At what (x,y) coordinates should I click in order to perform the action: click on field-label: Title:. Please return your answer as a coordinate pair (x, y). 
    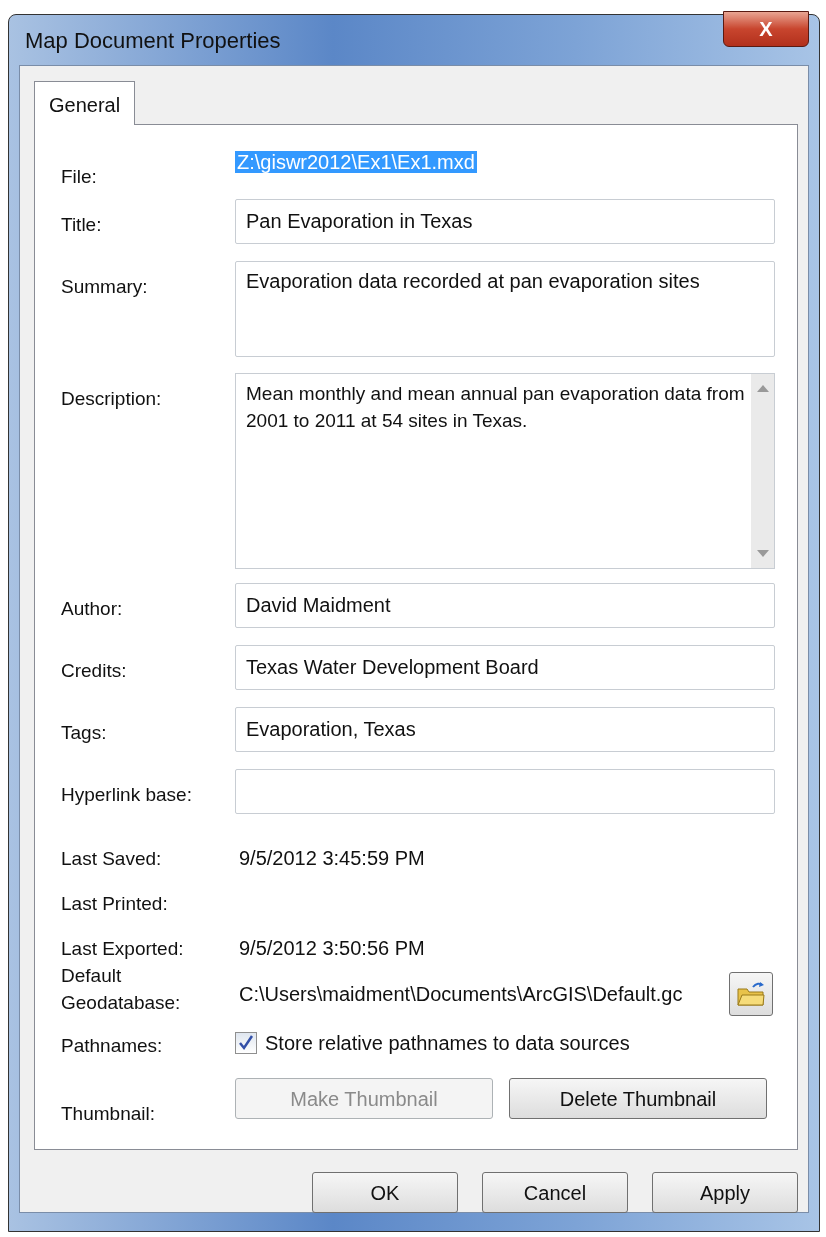
    Looking at the image, I should click on (82, 225).